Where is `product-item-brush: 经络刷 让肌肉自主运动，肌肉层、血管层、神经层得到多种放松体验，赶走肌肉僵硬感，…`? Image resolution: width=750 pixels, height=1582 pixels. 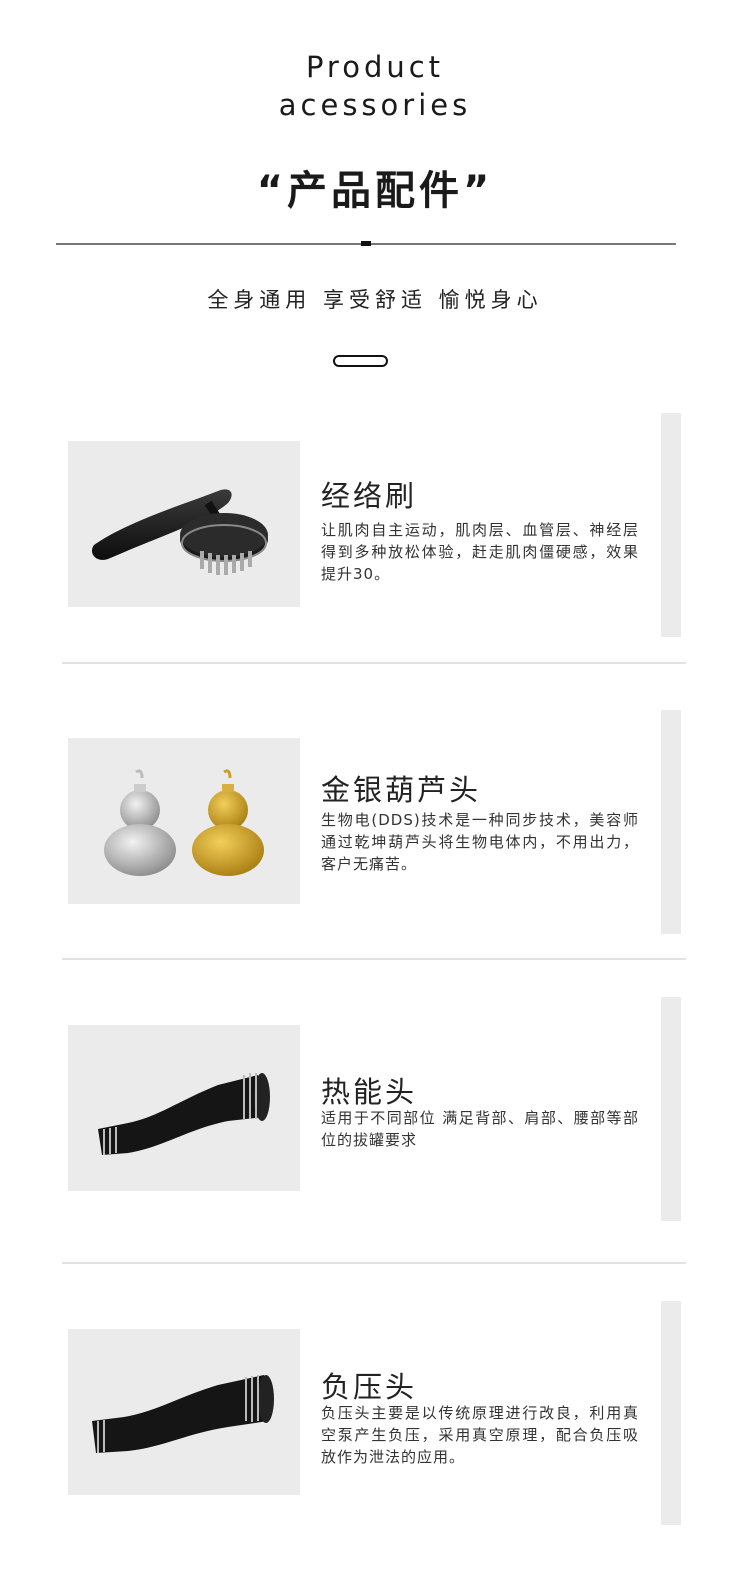 product-item-brush: 经络刷 让肌肉自主运动，肌肉层、血管层、神经层得到多种放松体验，赶走肌肉僵硬感，… is located at coordinates (375, 528).